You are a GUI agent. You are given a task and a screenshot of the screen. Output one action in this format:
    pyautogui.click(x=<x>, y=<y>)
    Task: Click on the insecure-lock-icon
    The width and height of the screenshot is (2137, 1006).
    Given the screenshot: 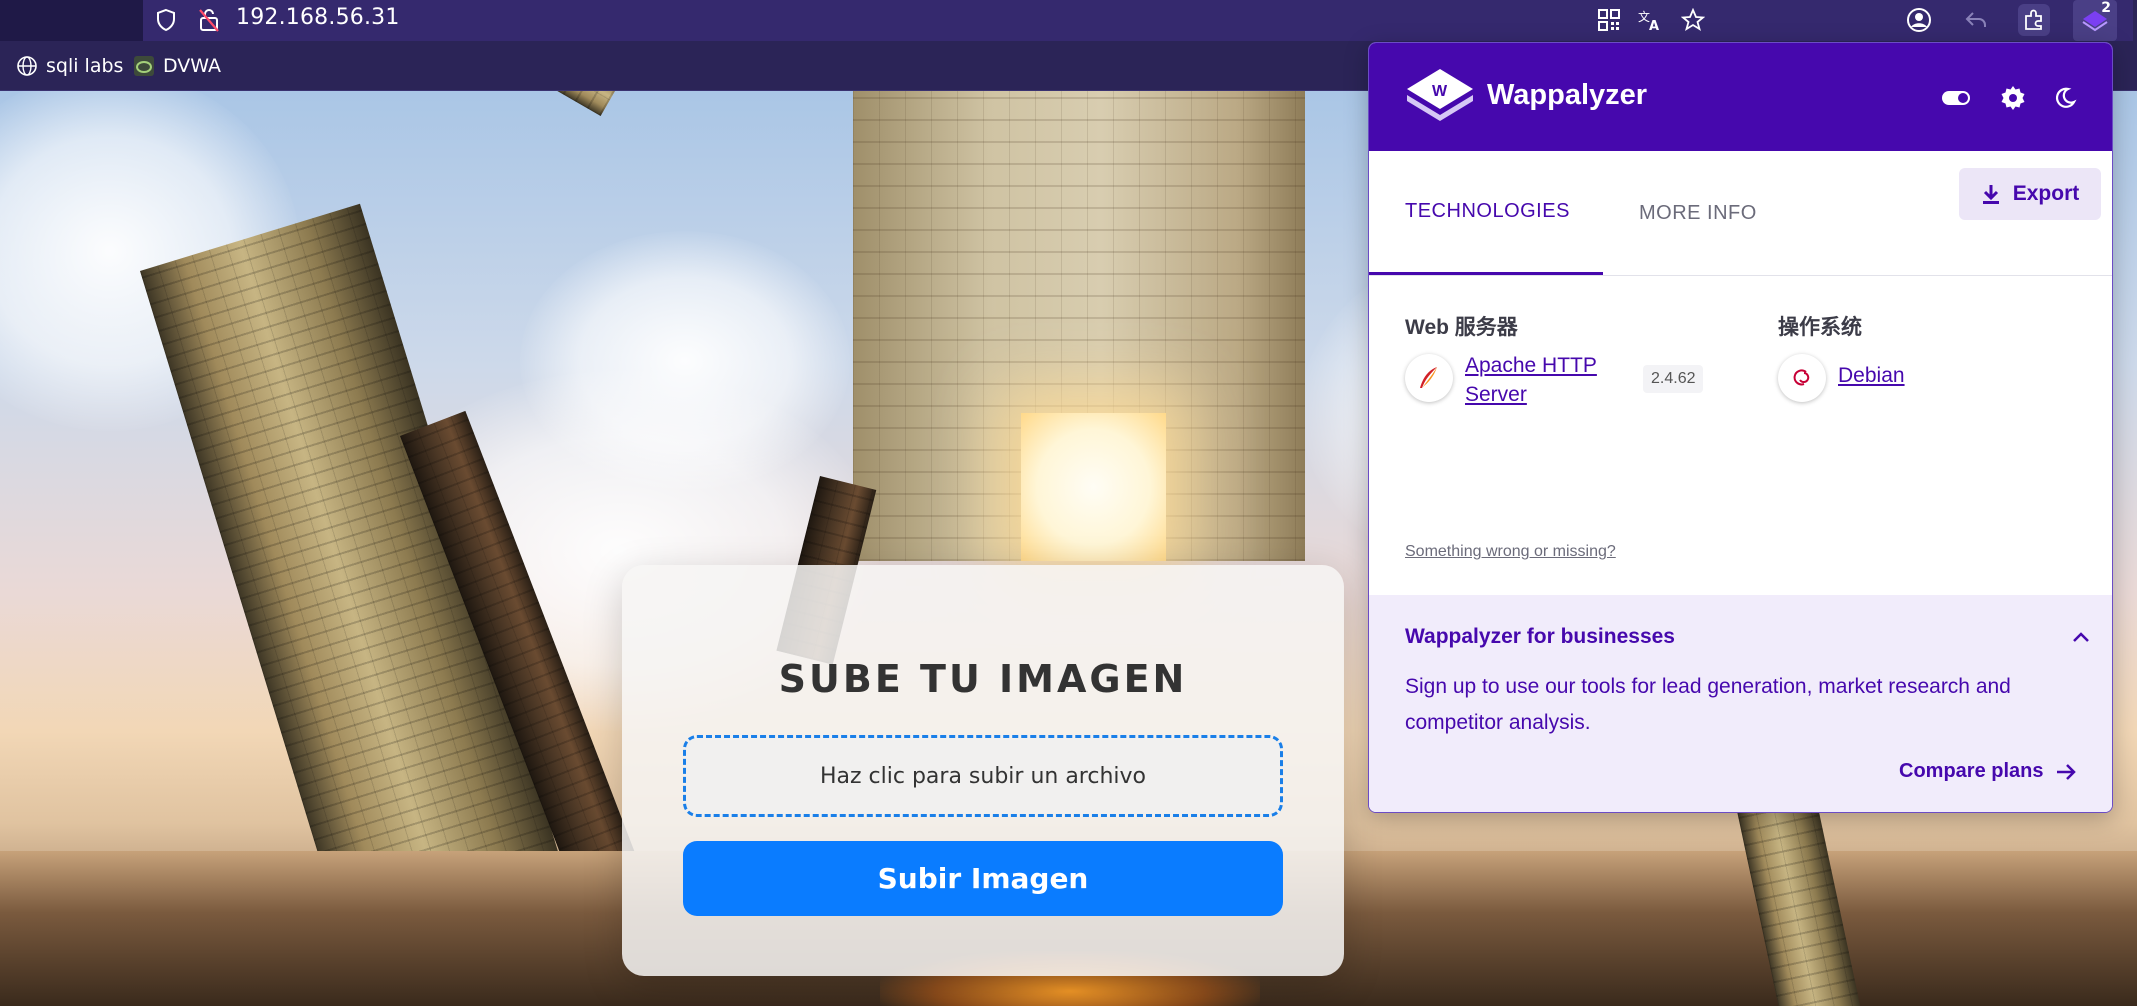 What is the action you would take?
    pyautogui.click(x=209, y=20)
    